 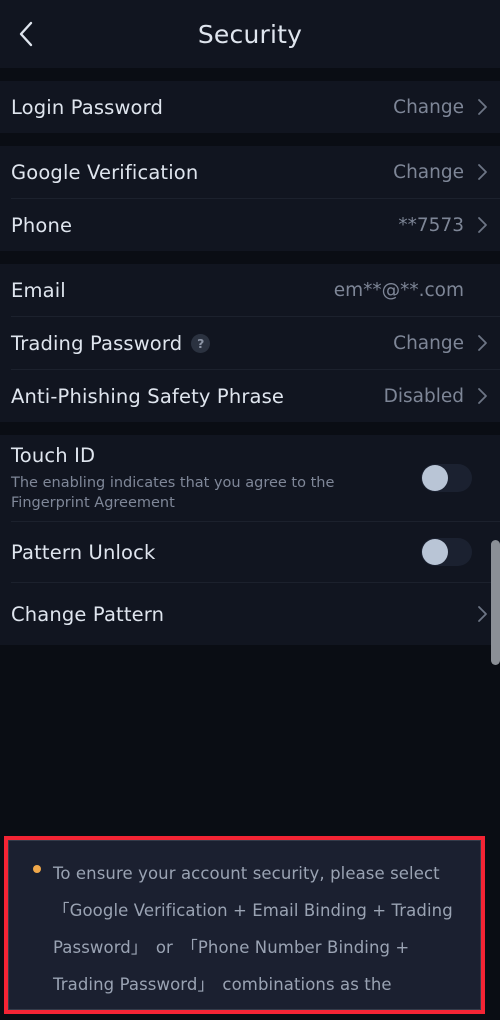 What do you see at coordinates (204, 225) in the screenshot?
I see `row-label-wrap: Phone` at bounding box center [204, 225].